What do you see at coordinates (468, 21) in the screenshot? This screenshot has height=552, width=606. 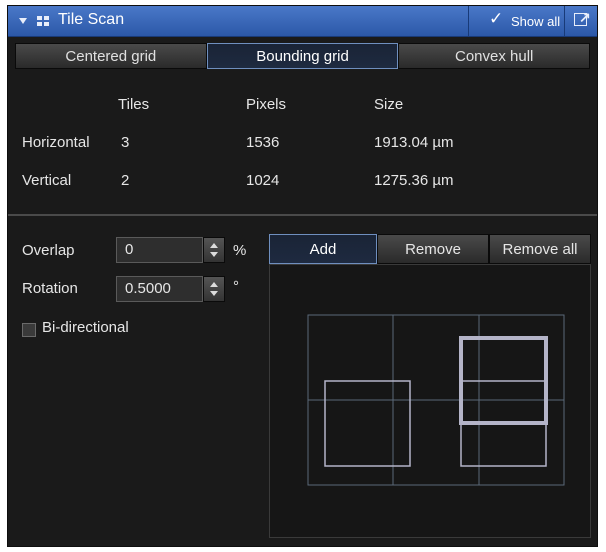 I see `title-divider` at bounding box center [468, 21].